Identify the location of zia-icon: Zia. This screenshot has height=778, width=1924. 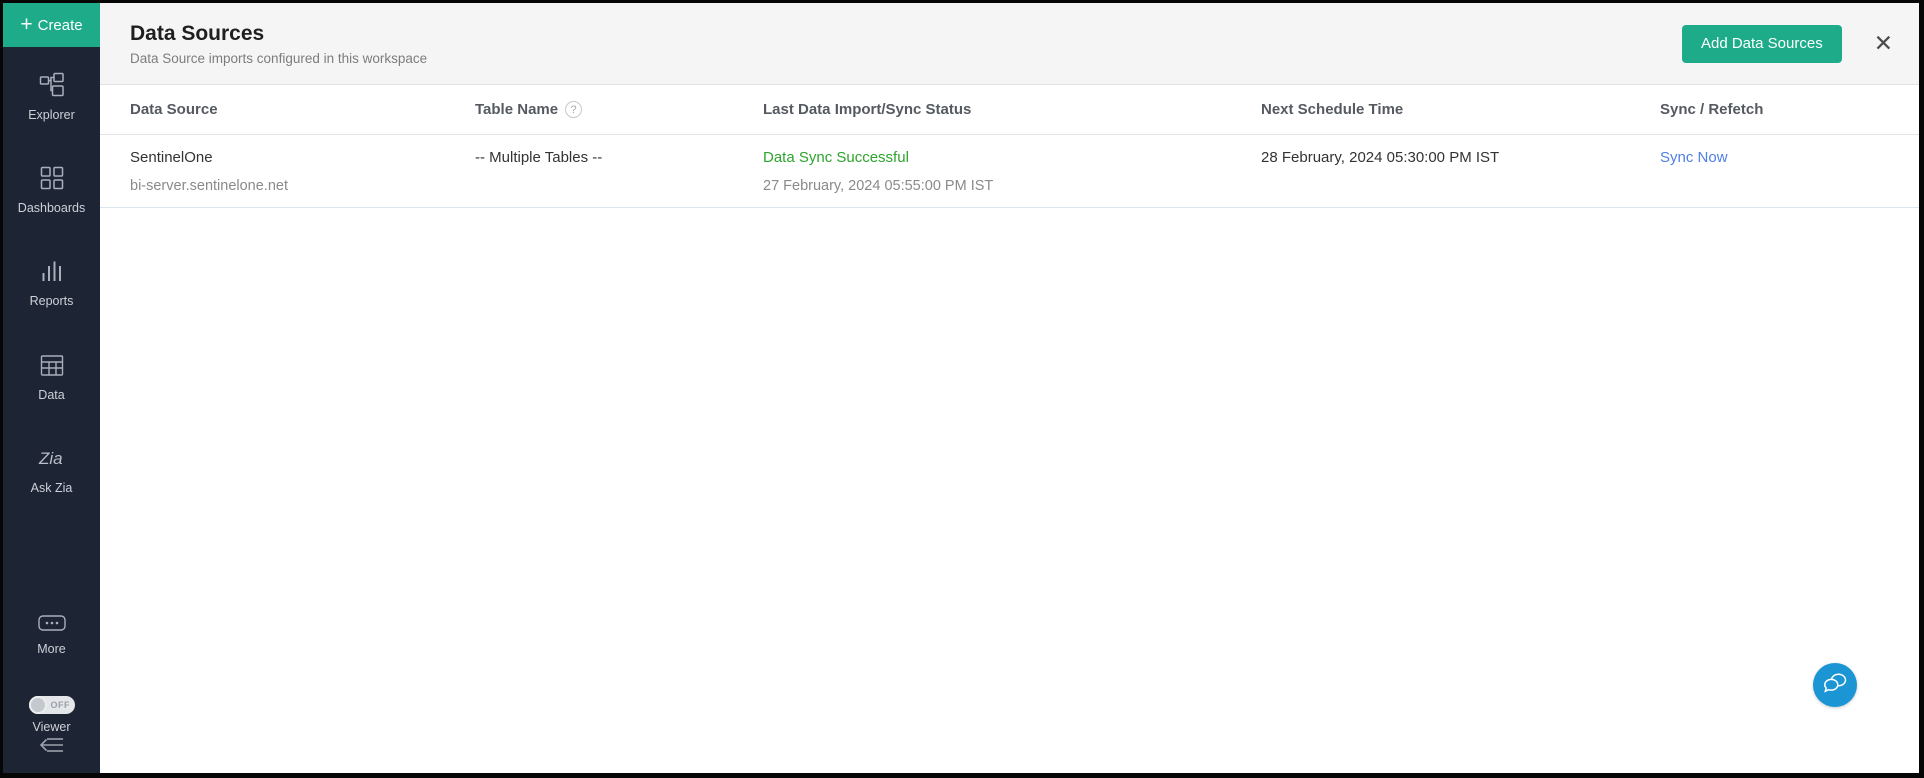
(52, 460).